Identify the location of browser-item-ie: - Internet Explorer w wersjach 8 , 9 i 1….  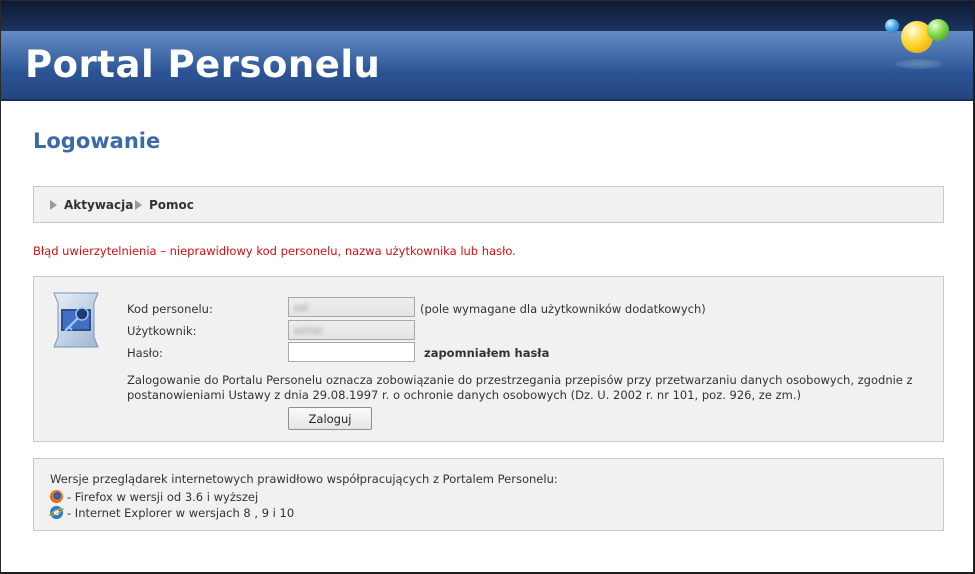
(172, 513).